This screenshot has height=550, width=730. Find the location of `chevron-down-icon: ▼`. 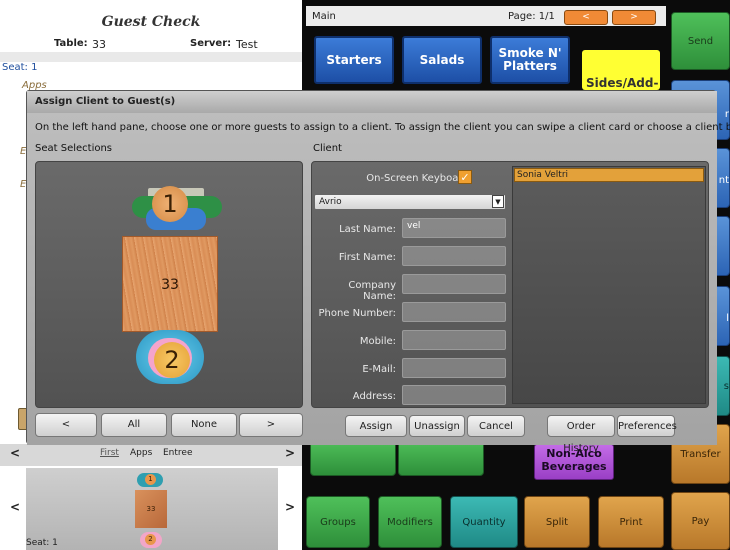

chevron-down-icon: ▼ is located at coordinates (498, 201).